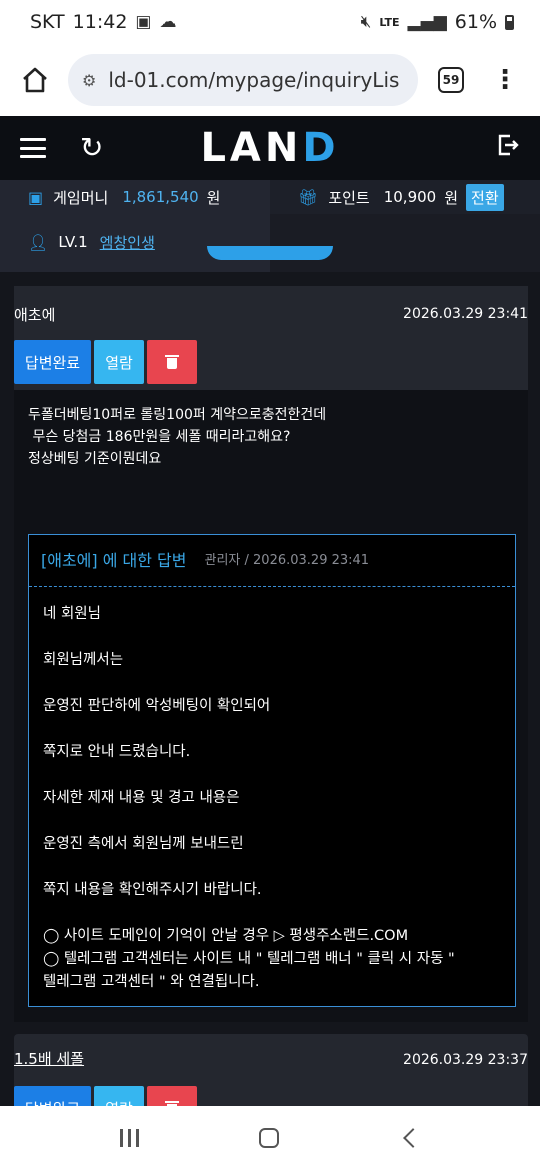 The image size is (540, 1170). I want to click on reply-text-line: 네 회원님, so click(72, 614).